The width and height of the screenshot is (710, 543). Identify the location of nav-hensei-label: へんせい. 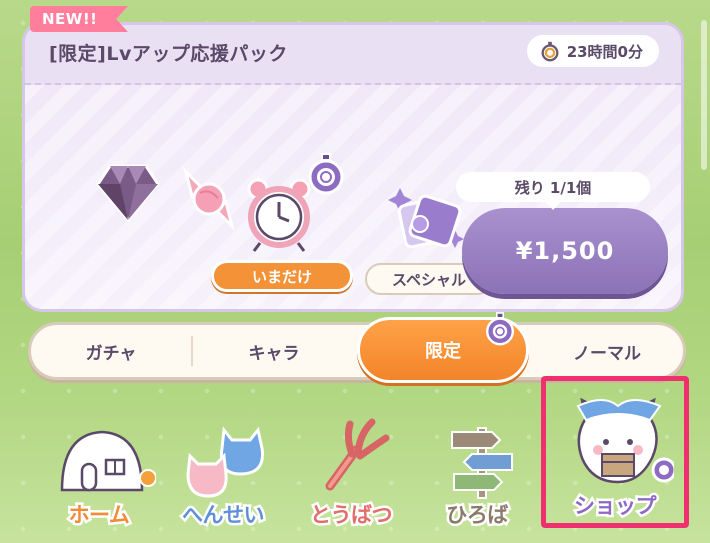
(224, 515).